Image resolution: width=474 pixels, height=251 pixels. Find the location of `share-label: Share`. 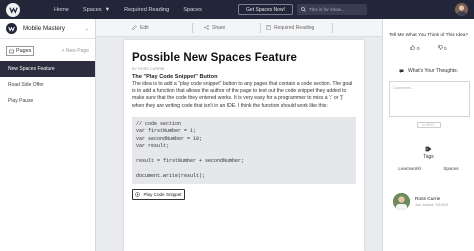

share-label: Share is located at coordinates (219, 27).